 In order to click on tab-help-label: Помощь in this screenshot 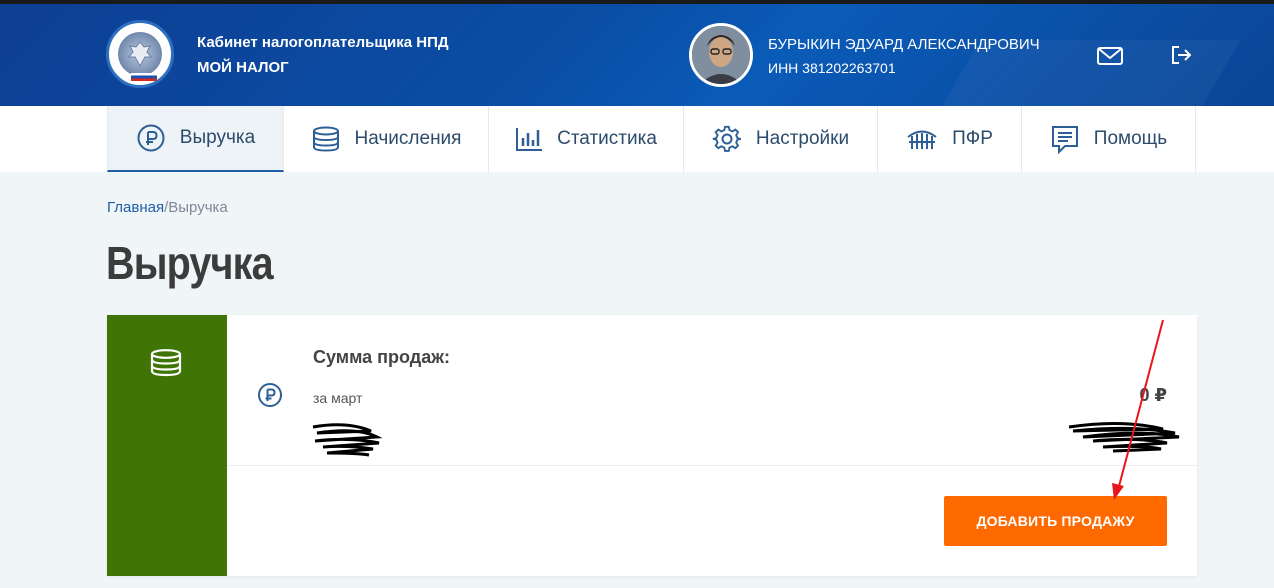, I will do `click(1130, 138)`.